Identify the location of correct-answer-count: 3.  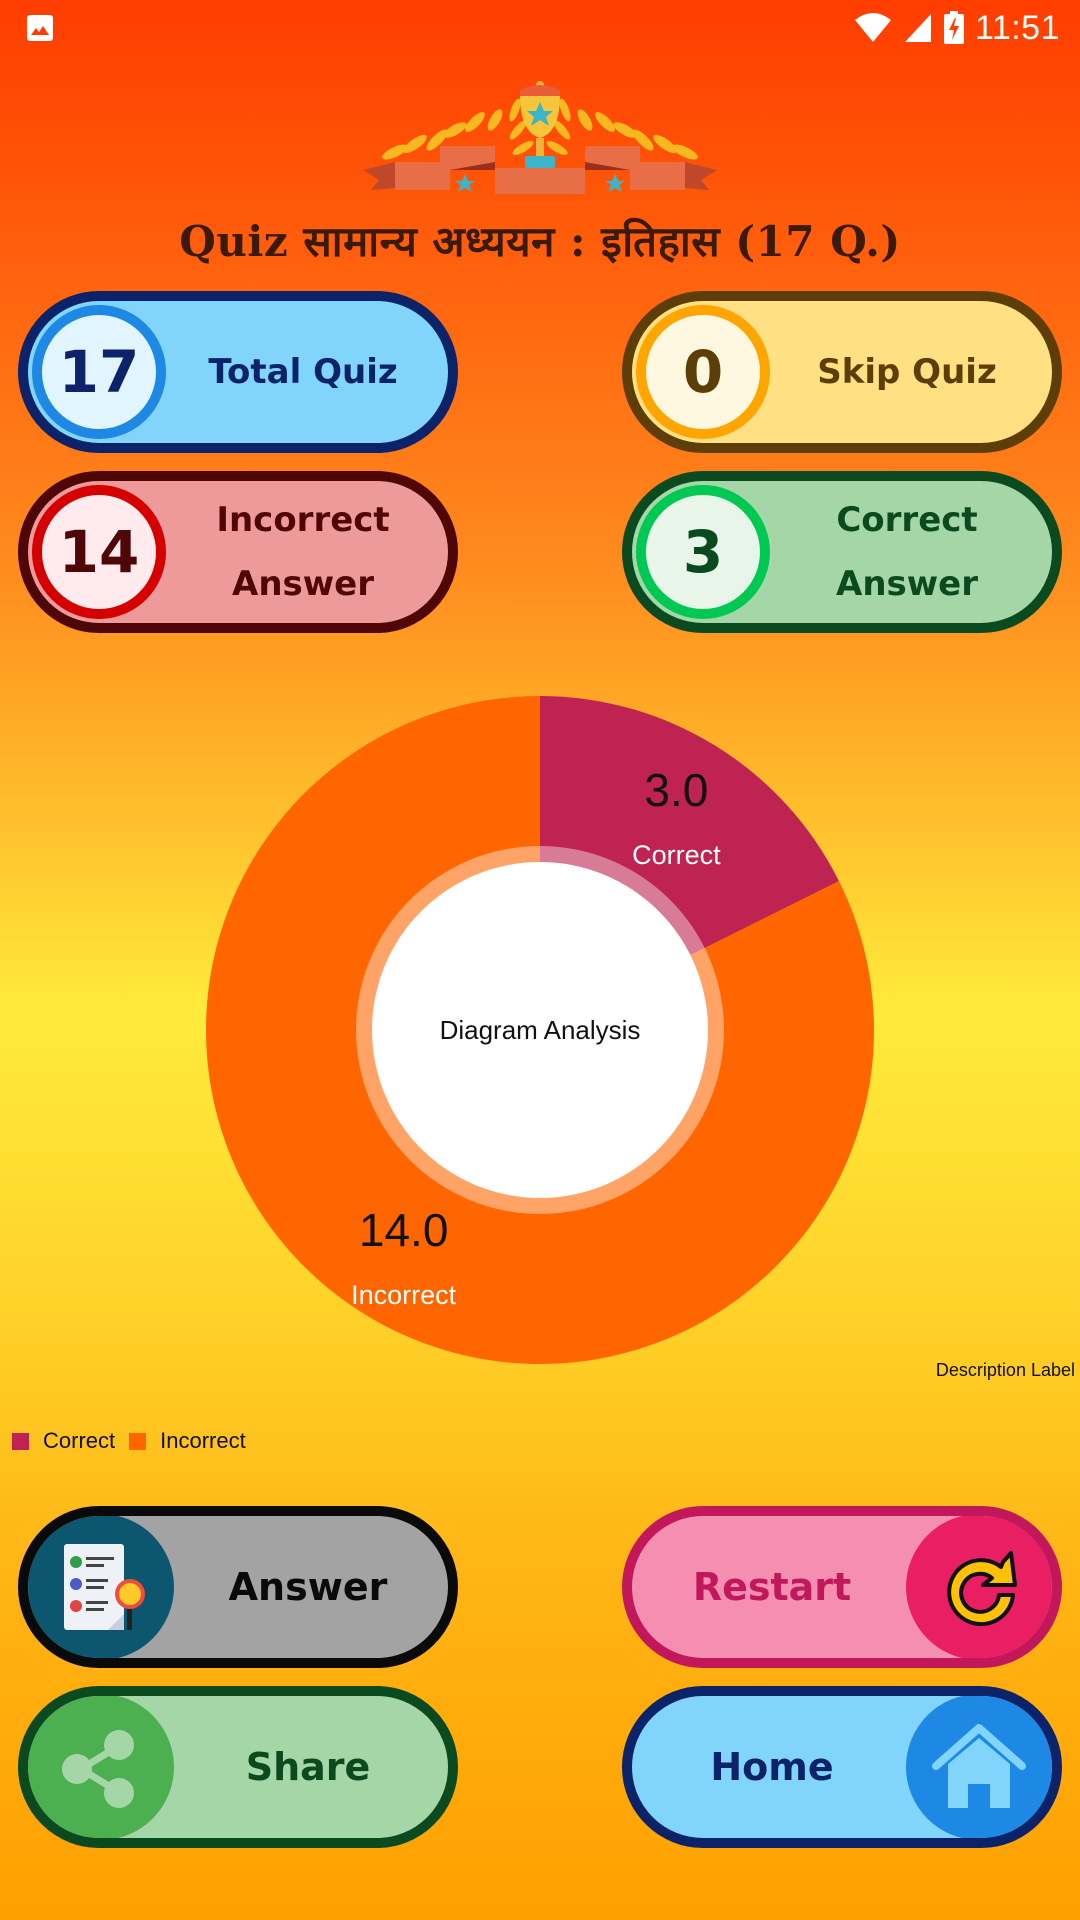
(703, 552).